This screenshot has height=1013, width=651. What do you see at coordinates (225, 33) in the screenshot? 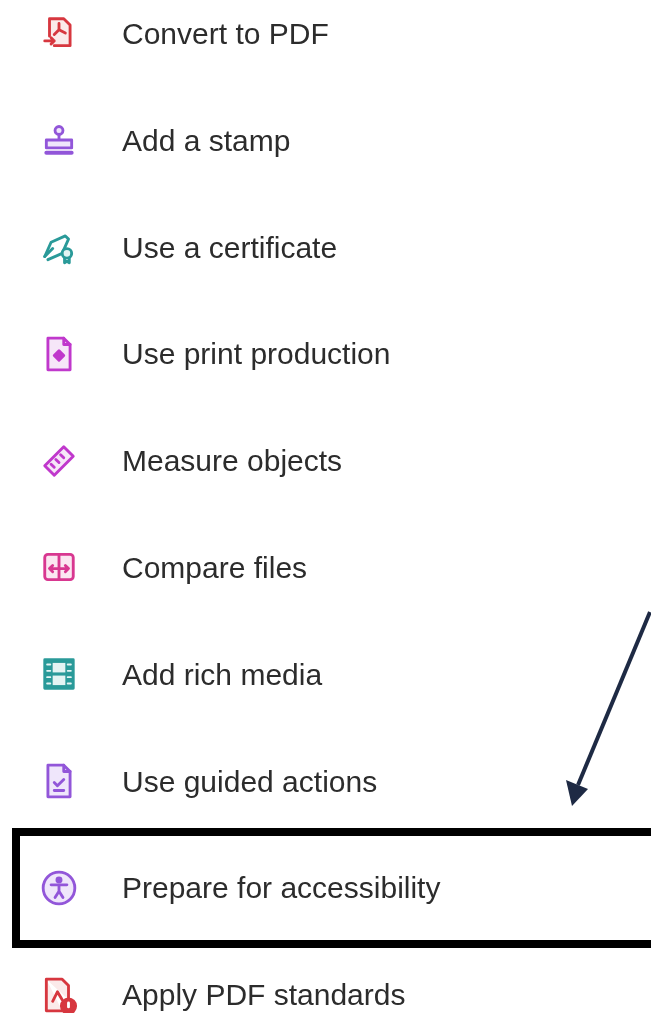
I see `tool-label: Convert to PDF` at bounding box center [225, 33].